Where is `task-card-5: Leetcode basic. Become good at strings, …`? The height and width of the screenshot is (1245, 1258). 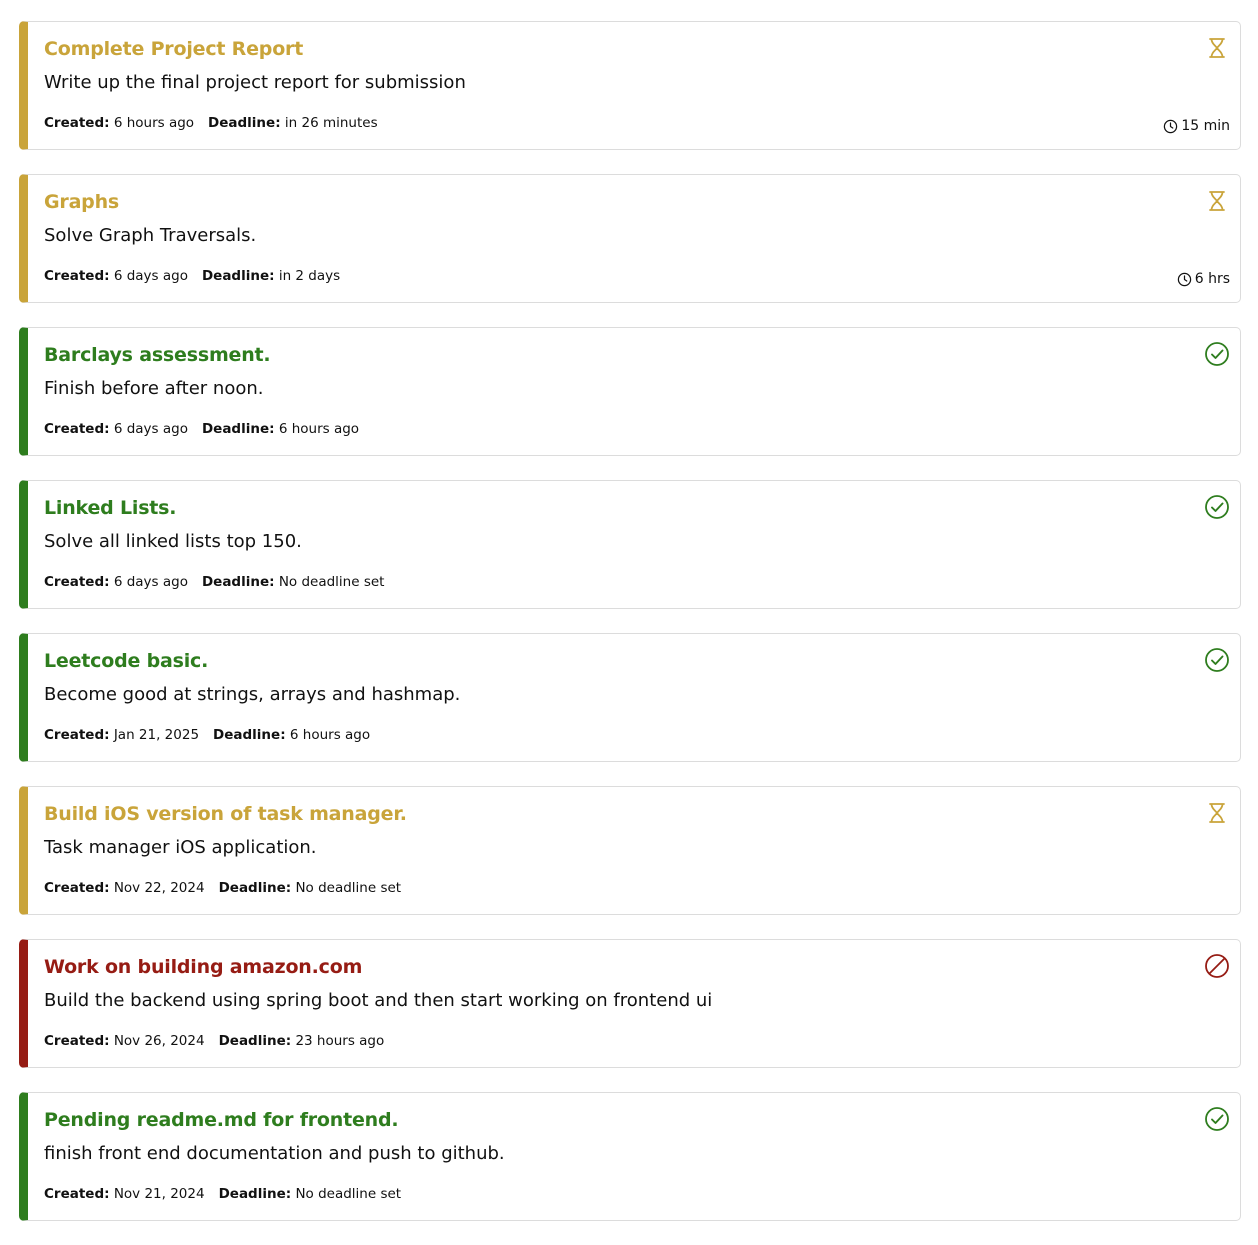
task-card-5: Leetcode basic. Become good at strings, … is located at coordinates (630, 697).